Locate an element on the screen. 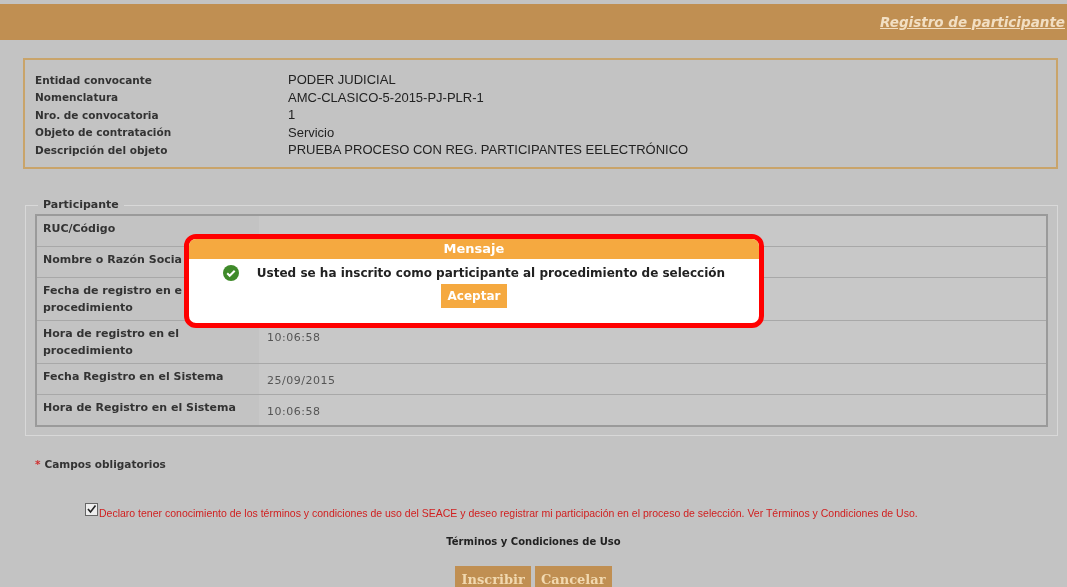  field-value: PODER JUDICIAL is located at coordinates (342, 80).